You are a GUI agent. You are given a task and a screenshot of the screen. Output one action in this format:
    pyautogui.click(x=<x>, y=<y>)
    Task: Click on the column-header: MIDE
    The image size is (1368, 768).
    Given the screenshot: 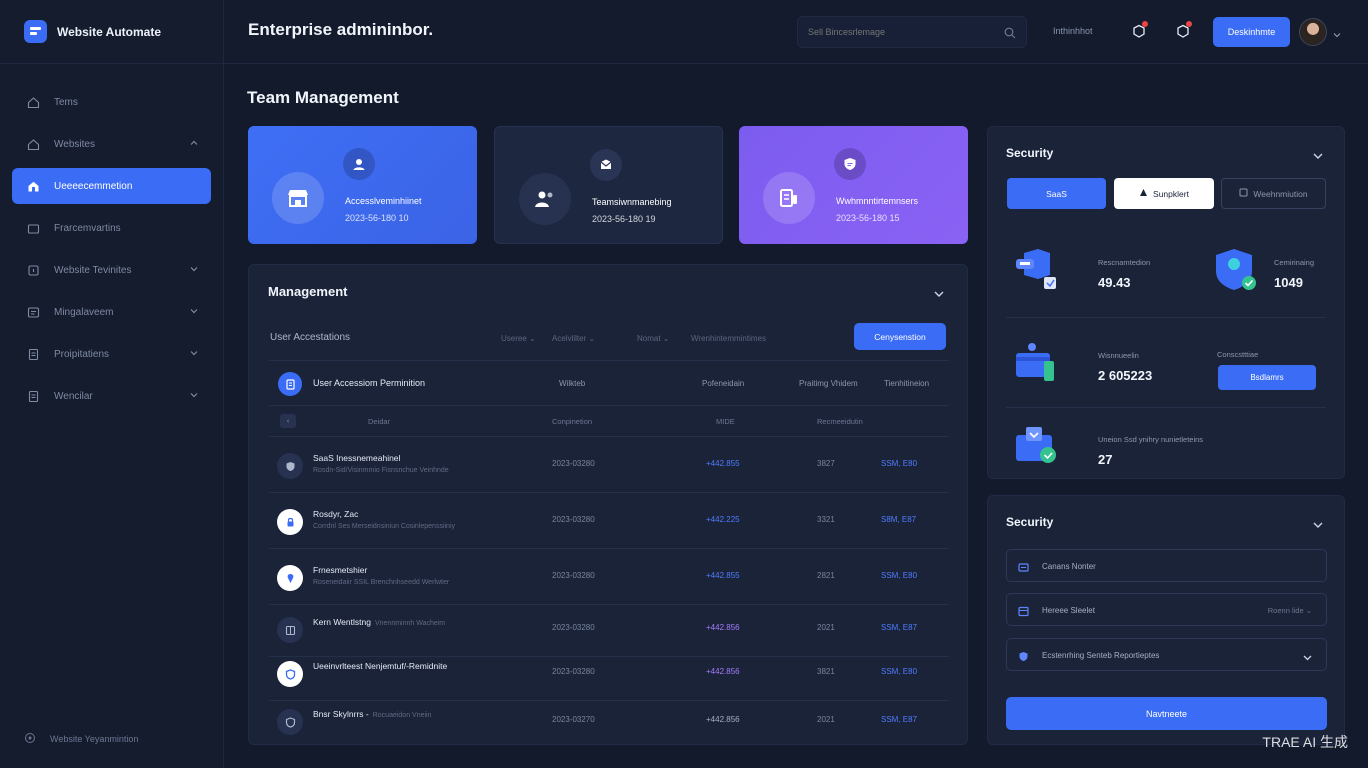 What is the action you would take?
    pyautogui.click(x=725, y=421)
    